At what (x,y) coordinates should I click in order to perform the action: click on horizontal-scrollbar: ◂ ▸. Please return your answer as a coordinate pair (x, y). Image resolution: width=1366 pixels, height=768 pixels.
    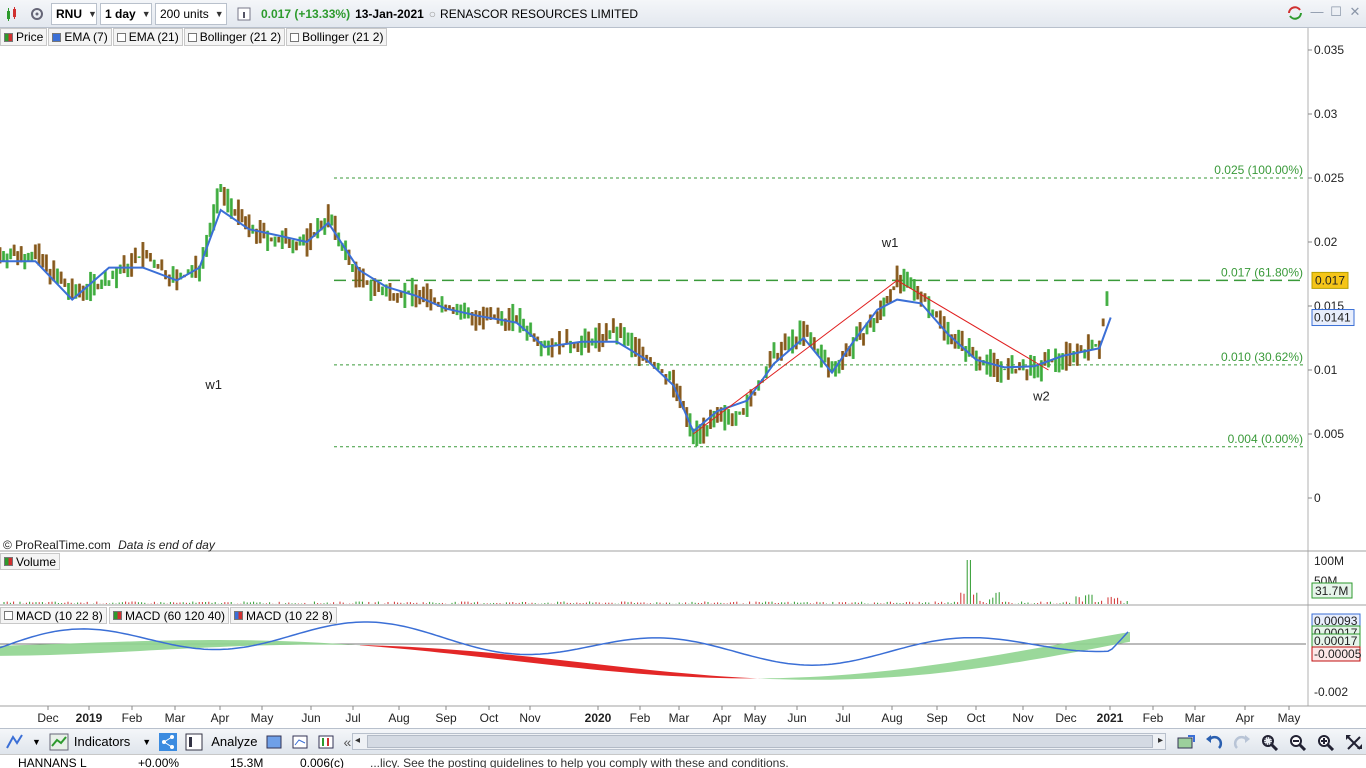
    Looking at the image, I should click on (759, 741).